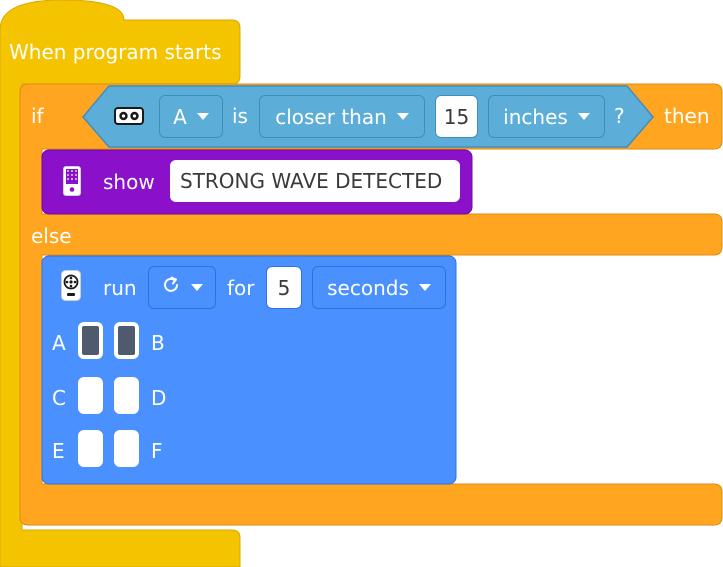 Image resolution: width=723 pixels, height=567 pixels. Describe the element at coordinates (126, 448) in the screenshot. I see `port-f-toggle` at that location.